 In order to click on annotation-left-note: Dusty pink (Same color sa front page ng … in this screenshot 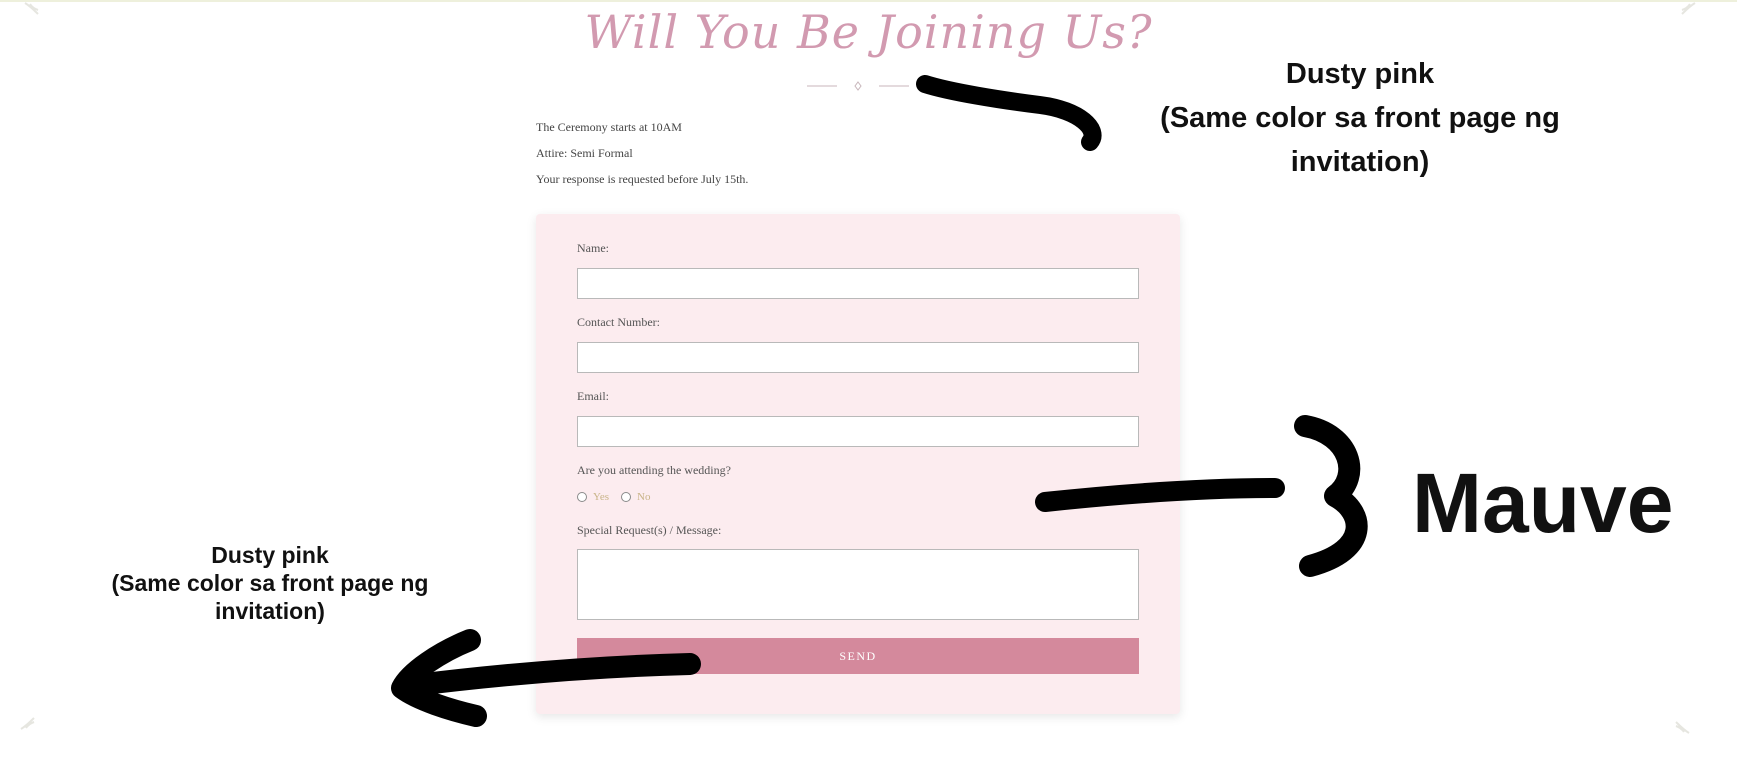, I will do `click(270, 583)`.